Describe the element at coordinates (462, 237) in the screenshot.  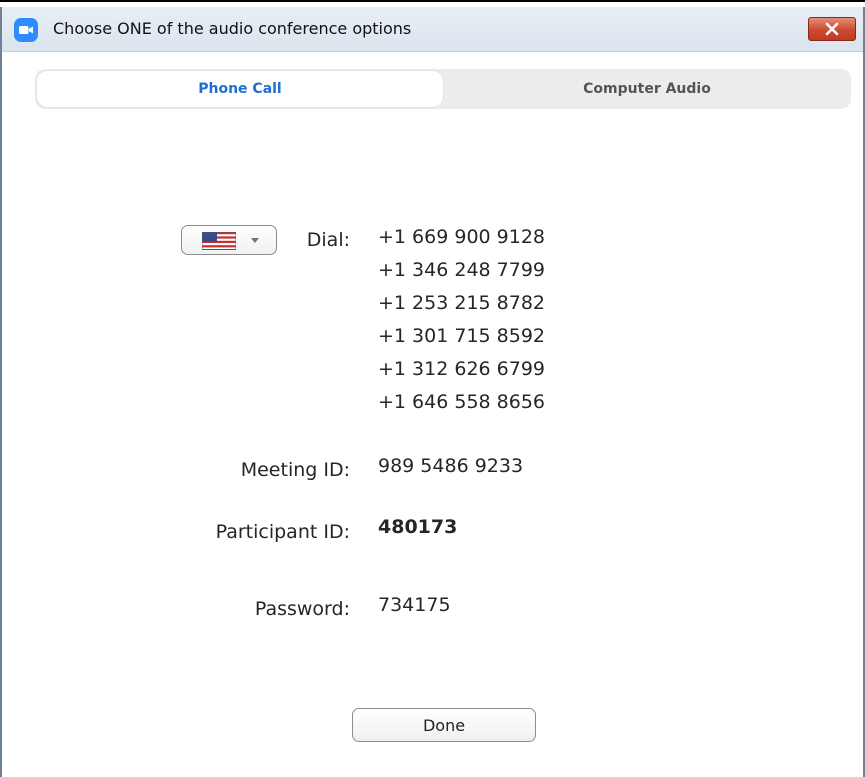
I see `dial-number: +1 669 900 9128` at that location.